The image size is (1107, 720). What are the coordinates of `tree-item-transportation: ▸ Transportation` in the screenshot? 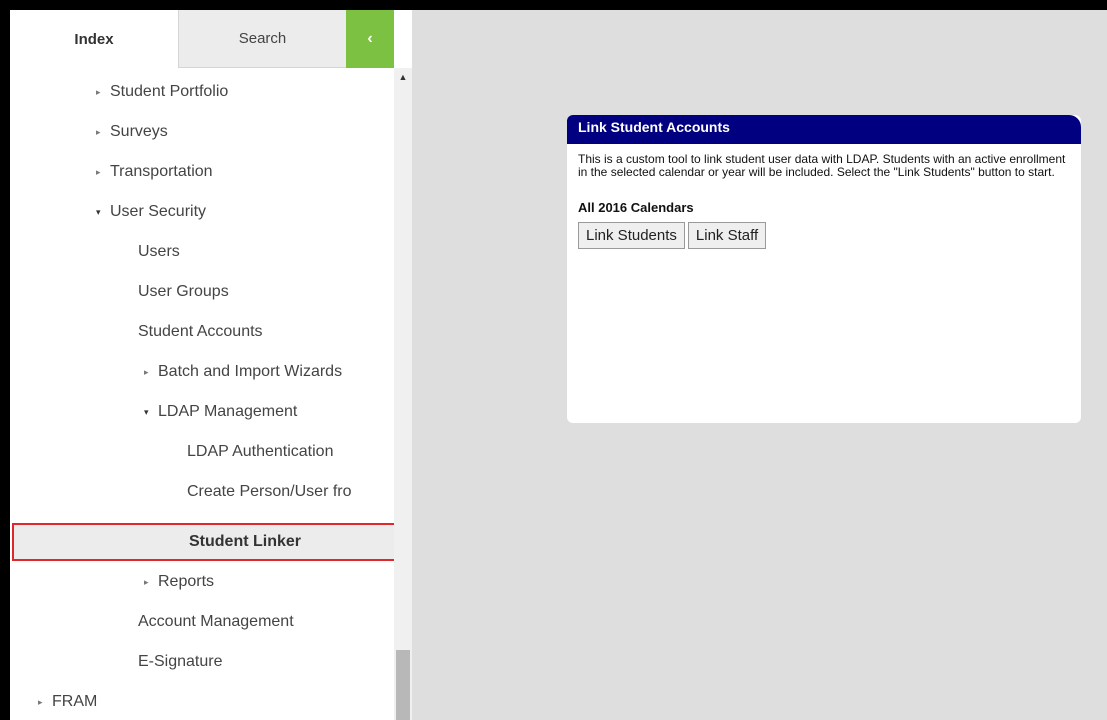 It's located at (202, 172).